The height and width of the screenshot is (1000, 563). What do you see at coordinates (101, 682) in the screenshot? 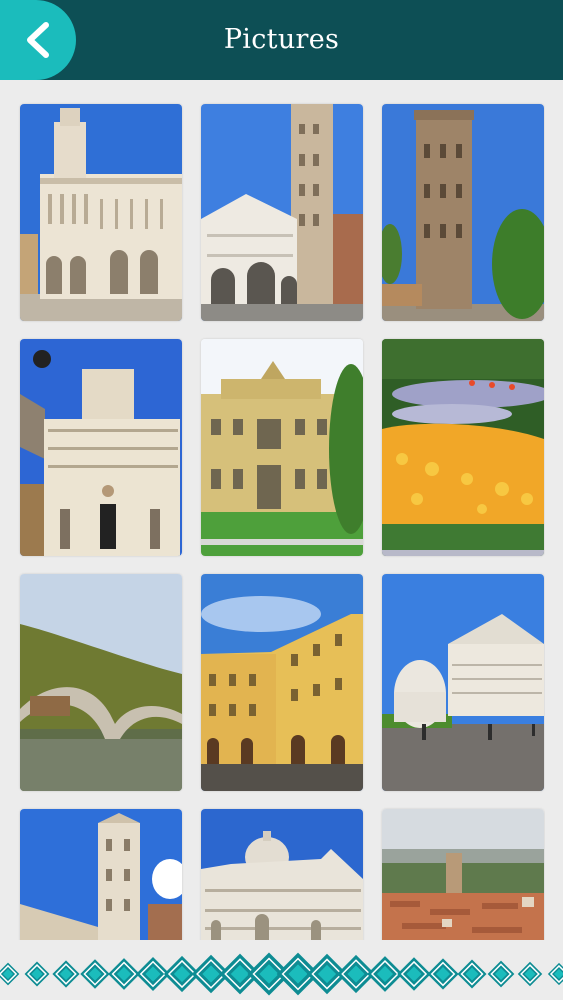
I see `photo-arched-stone-bridge` at bounding box center [101, 682].